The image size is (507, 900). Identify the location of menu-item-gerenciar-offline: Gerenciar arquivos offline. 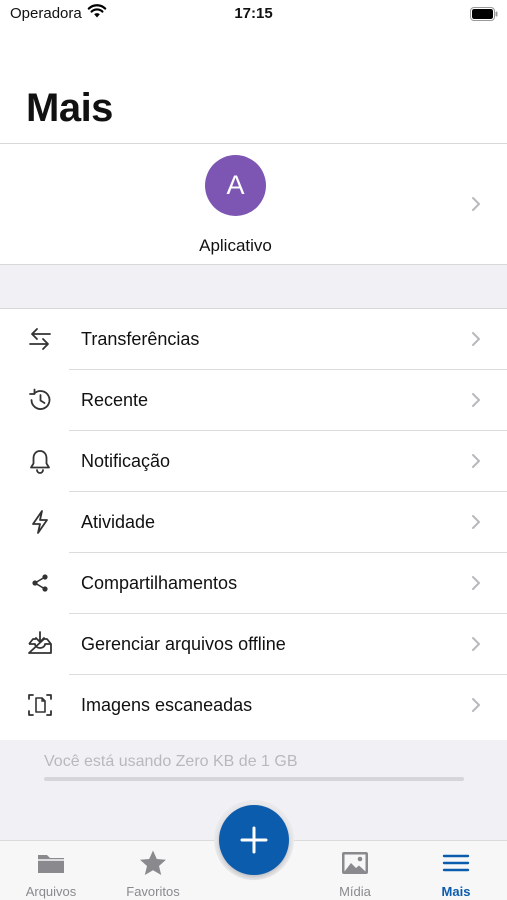
(253, 644).